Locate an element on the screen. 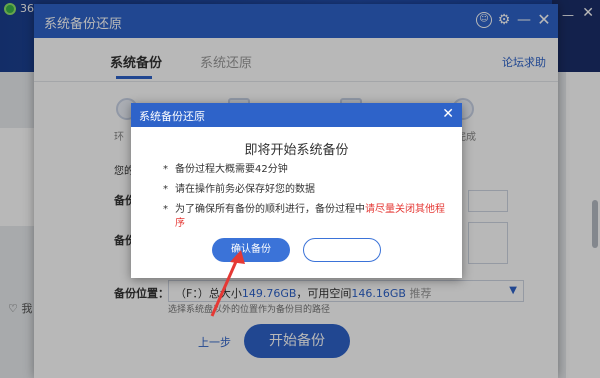 The width and height of the screenshot is (600, 378). dialog-close-icon: ✕ is located at coordinates (448, 114).